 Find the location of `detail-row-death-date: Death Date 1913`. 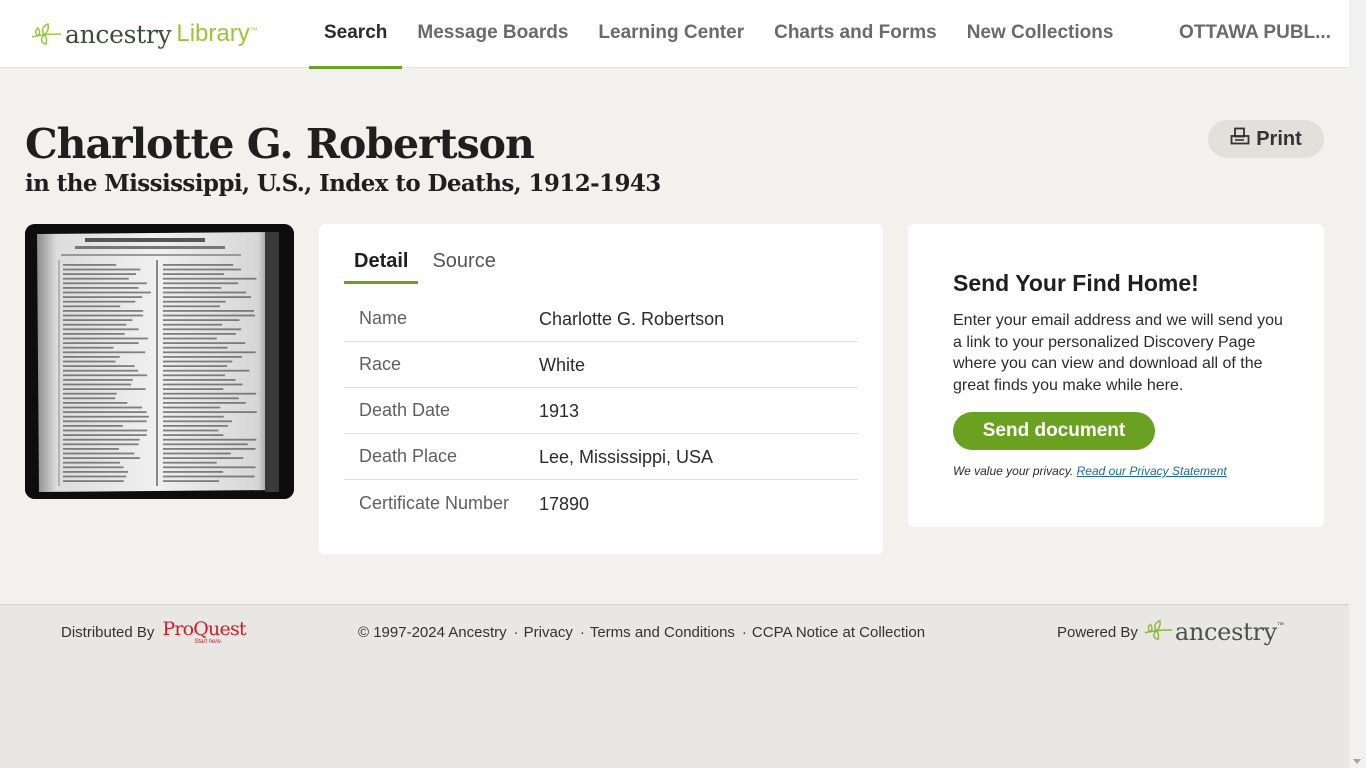

detail-row-death-date: Death Date 1913 is located at coordinates (601, 411).